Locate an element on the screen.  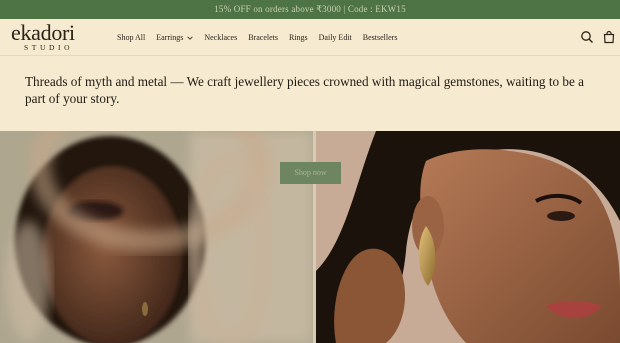
nav-label: Rings is located at coordinates (298, 37).